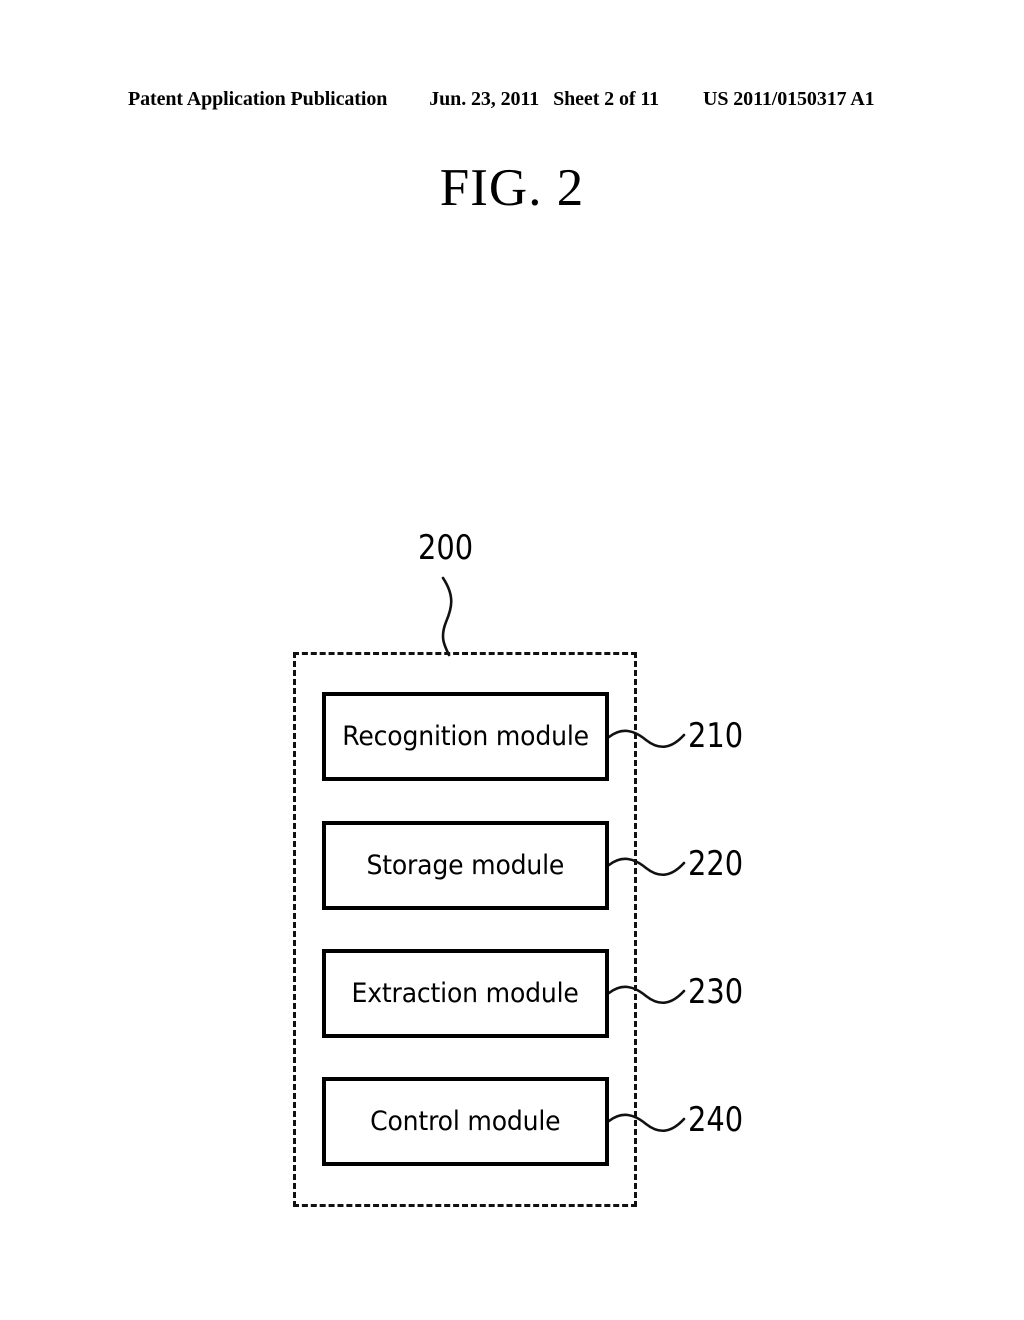 This screenshot has width=1024, height=1320. I want to click on module-label-control: Control module, so click(465, 1121).